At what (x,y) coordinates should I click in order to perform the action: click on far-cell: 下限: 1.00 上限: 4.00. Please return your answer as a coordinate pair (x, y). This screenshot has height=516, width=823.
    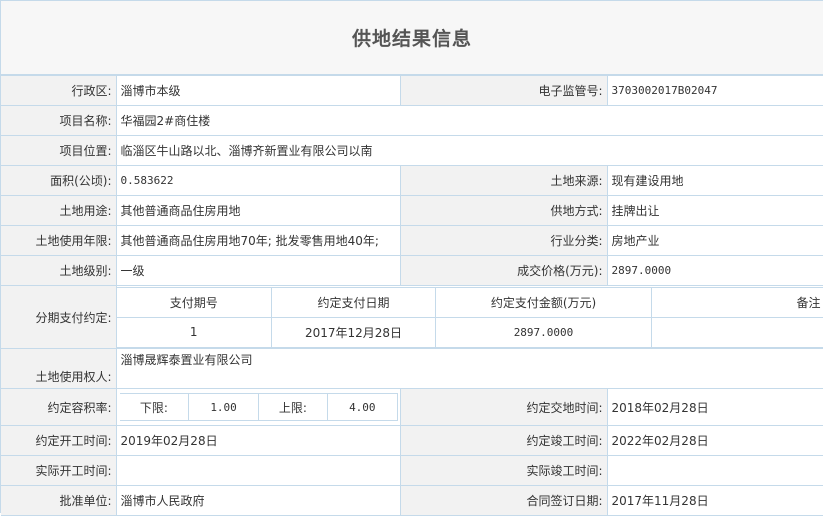
    Looking at the image, I should click on (258, 407).